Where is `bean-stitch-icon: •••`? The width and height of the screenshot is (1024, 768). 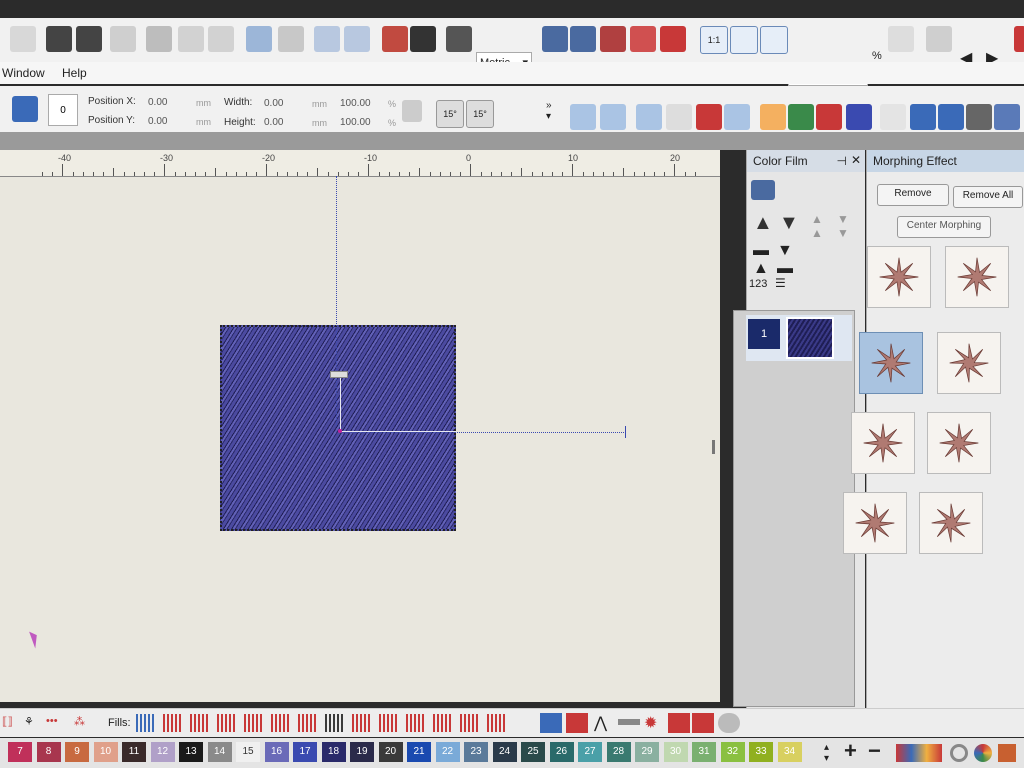 bean-stitch-icon: ••• is located at coordinates (52, 721).